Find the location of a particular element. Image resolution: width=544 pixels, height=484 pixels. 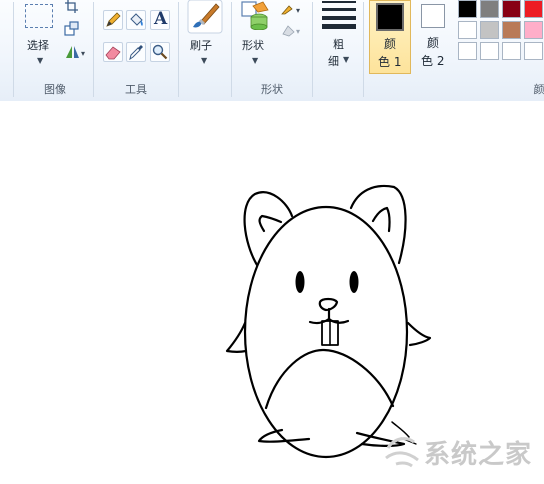

size-label-line1: 粗 is located at coordinates (338, 44).